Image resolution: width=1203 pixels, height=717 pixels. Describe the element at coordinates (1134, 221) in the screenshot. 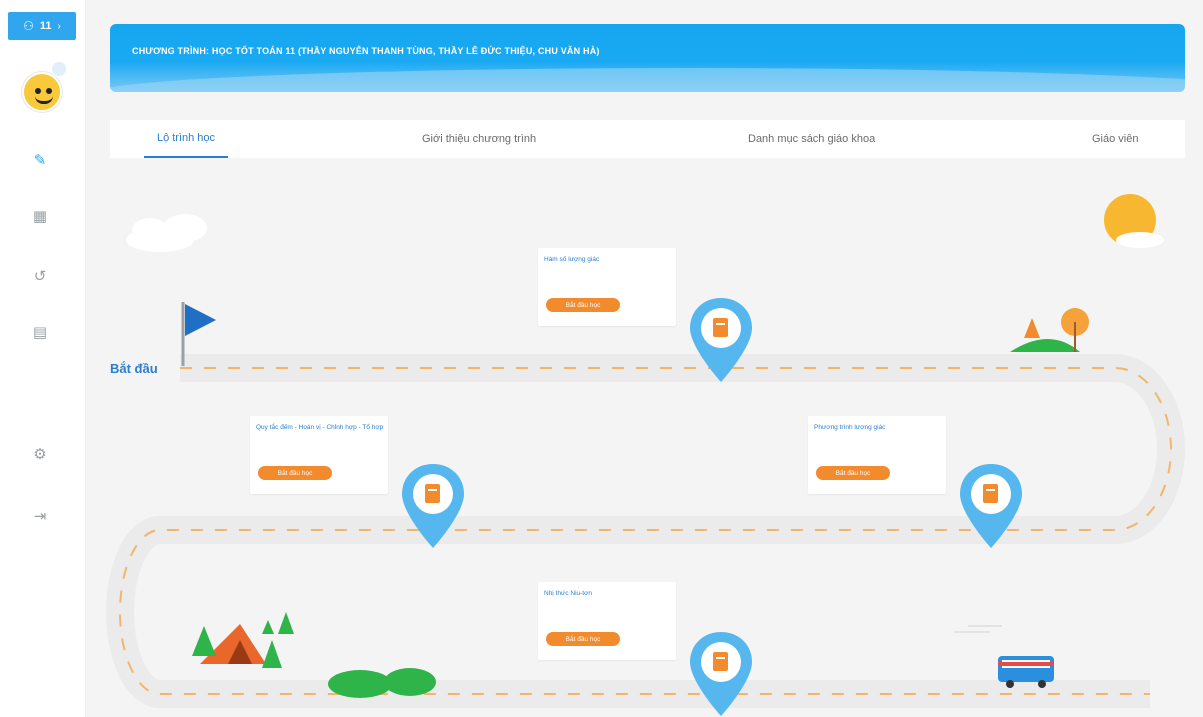

I see `sun-icon` at that location.